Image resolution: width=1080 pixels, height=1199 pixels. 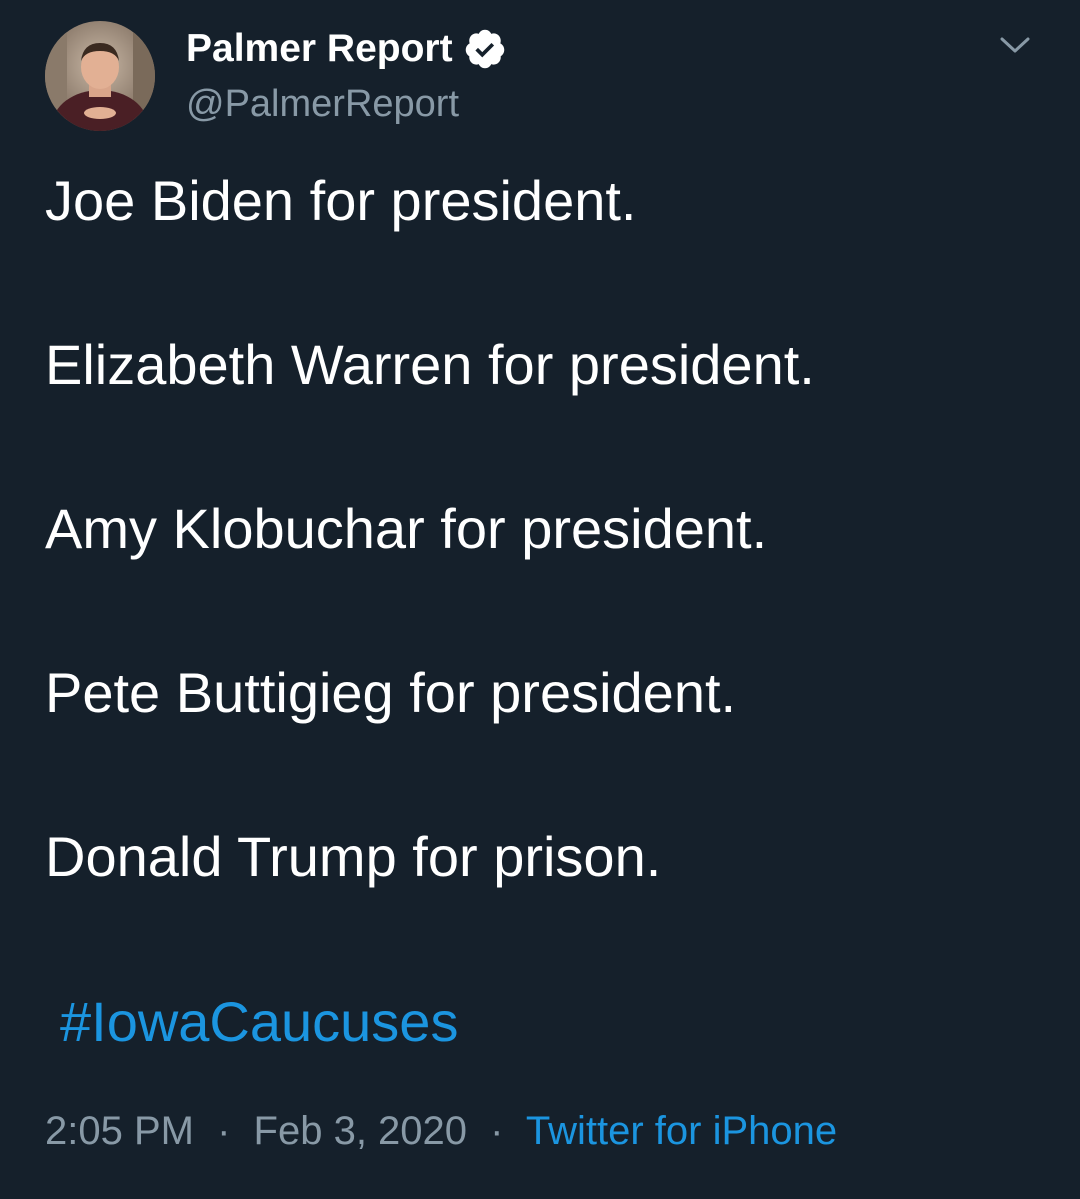 I want to click on display-name: Palmer Report, so click(x=319, y=49).